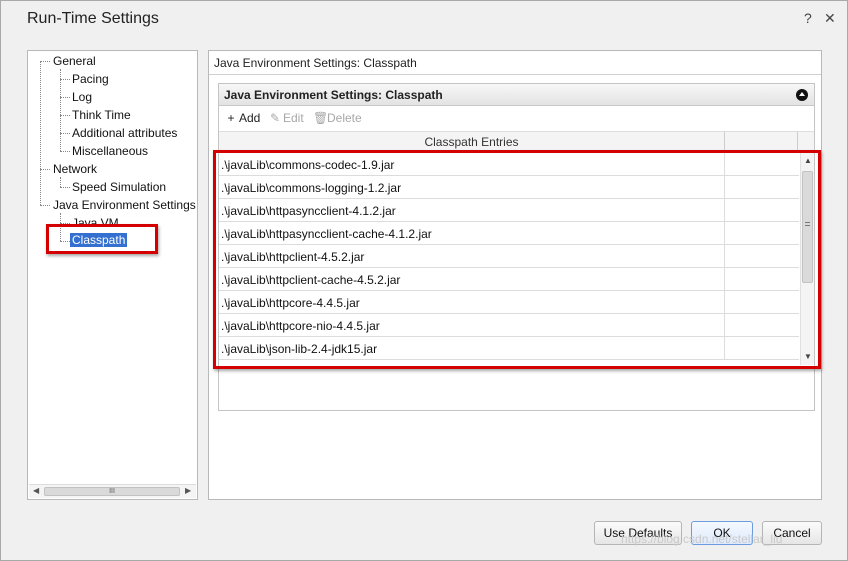 This screenshot has height=561, width=848. What do you see at coordinates (516, 95) in the screenshot?
I see `section-header: Java Environment Settings: Classpath` at bounding box center [516, 95].